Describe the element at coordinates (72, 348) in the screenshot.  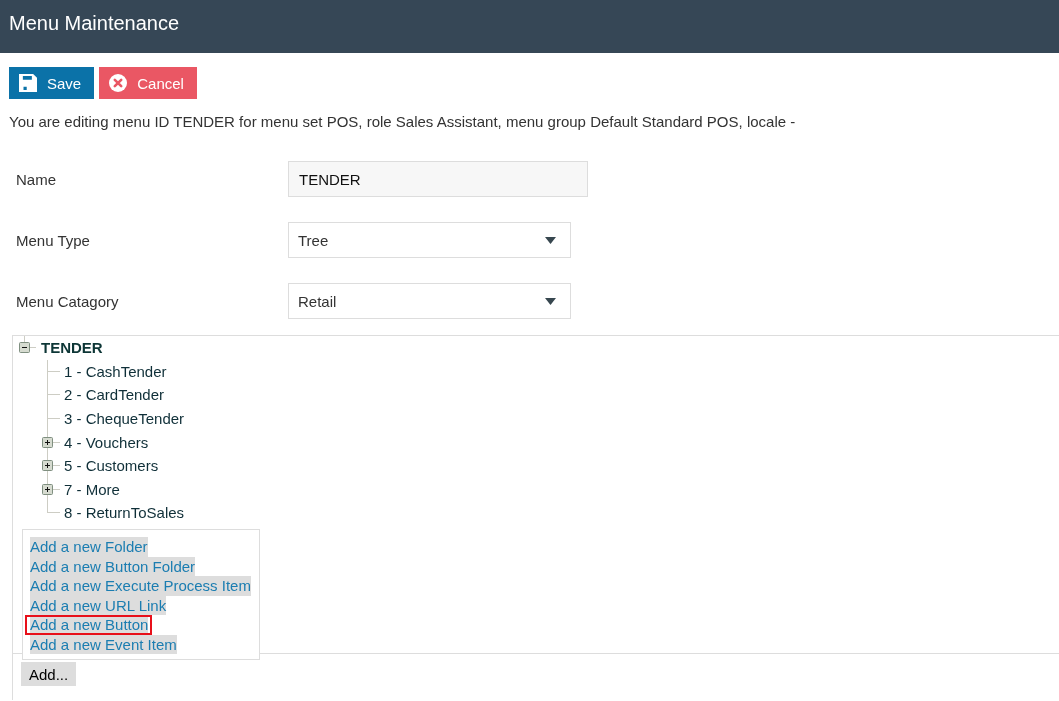
I see `tree-item: TENDER` at that location.